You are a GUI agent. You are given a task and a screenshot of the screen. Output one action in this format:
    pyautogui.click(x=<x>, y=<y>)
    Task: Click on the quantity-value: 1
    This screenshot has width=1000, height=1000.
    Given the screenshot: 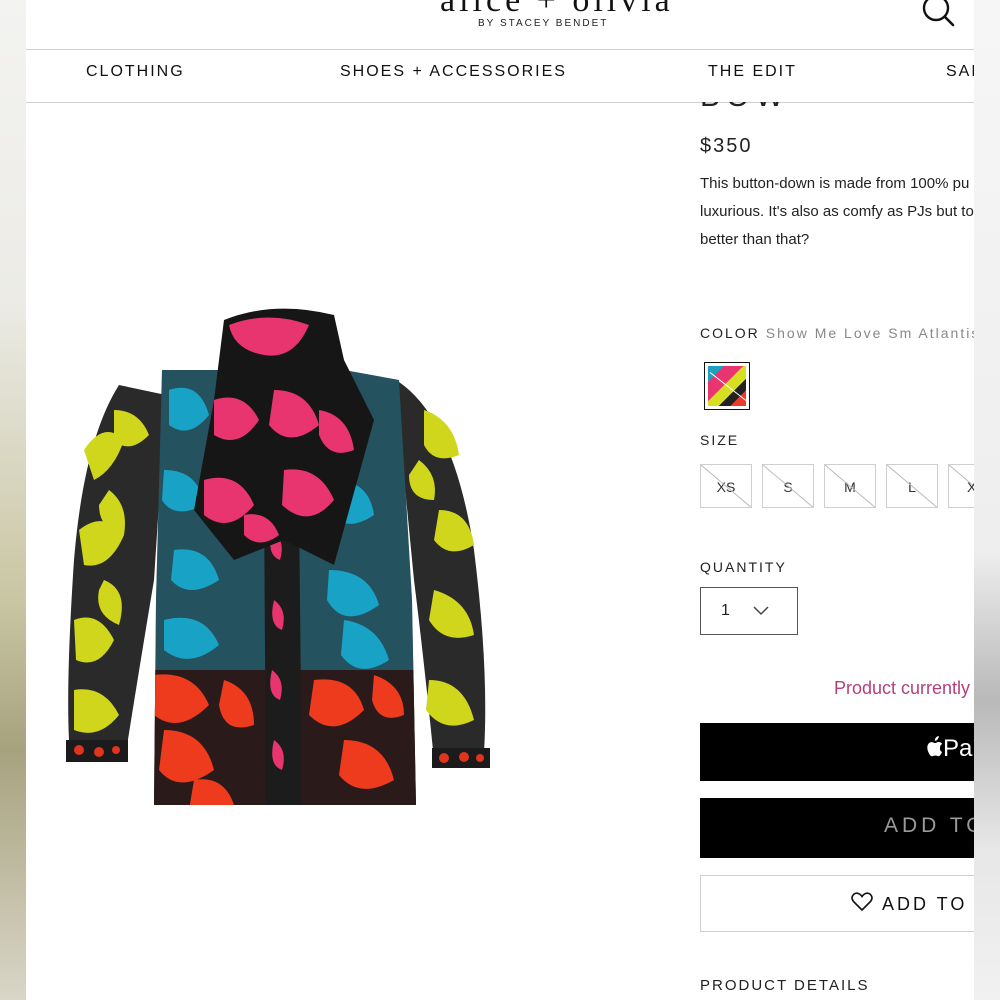 What is the action you would take?
    pyautogui.click(x=725, y=610)
    